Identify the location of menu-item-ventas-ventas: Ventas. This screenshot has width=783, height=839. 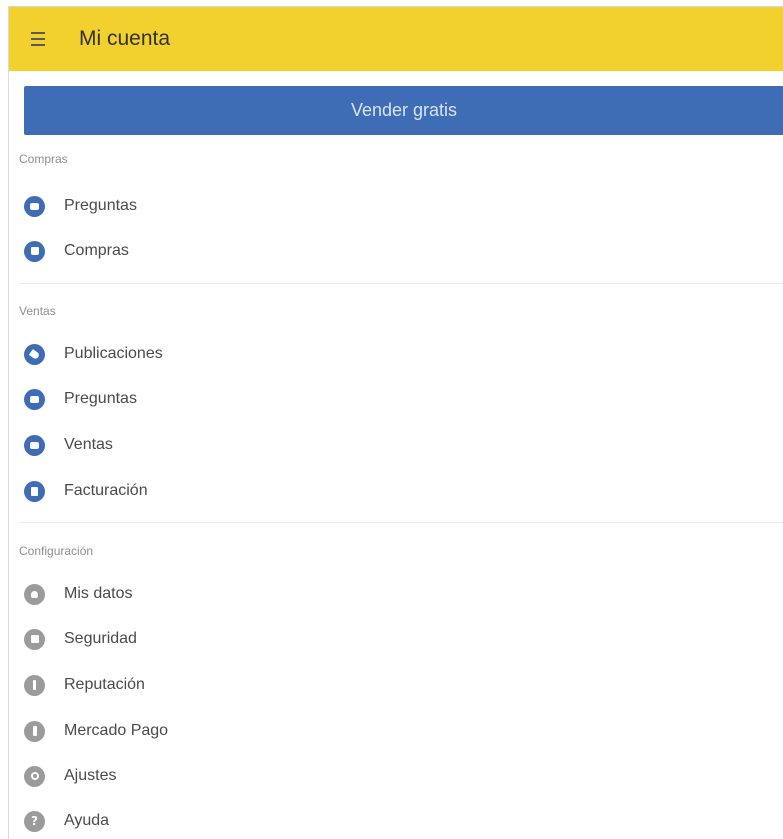
(68, 445).